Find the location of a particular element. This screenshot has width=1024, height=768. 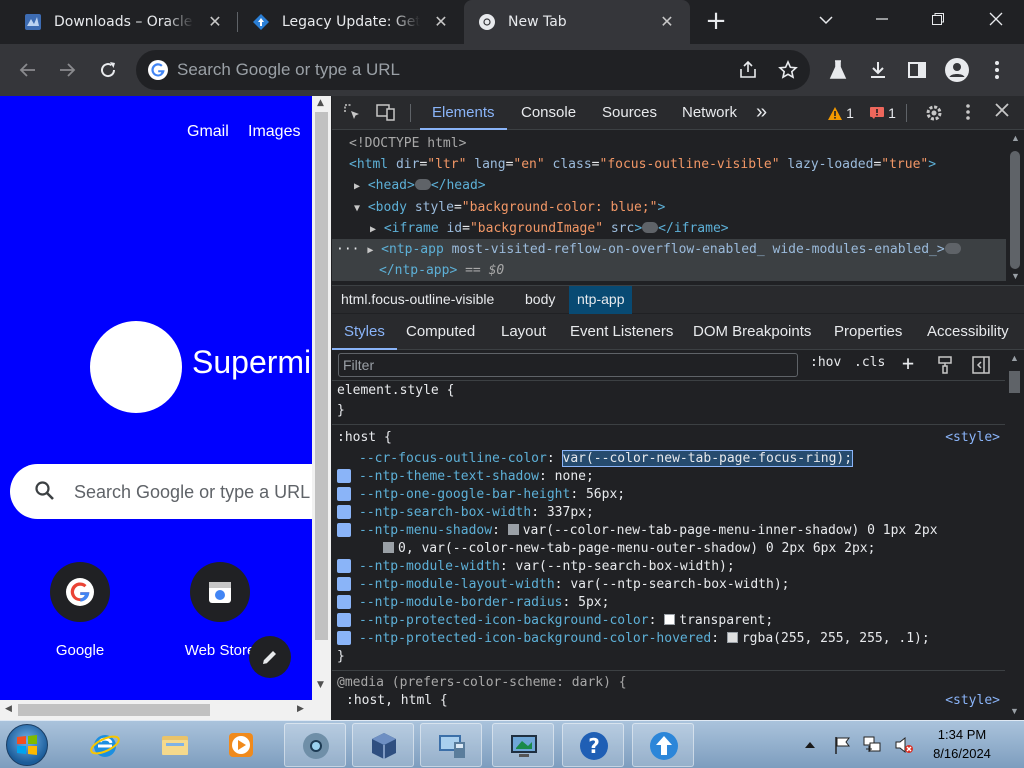

back-icon is located at coordinates (28, 70).